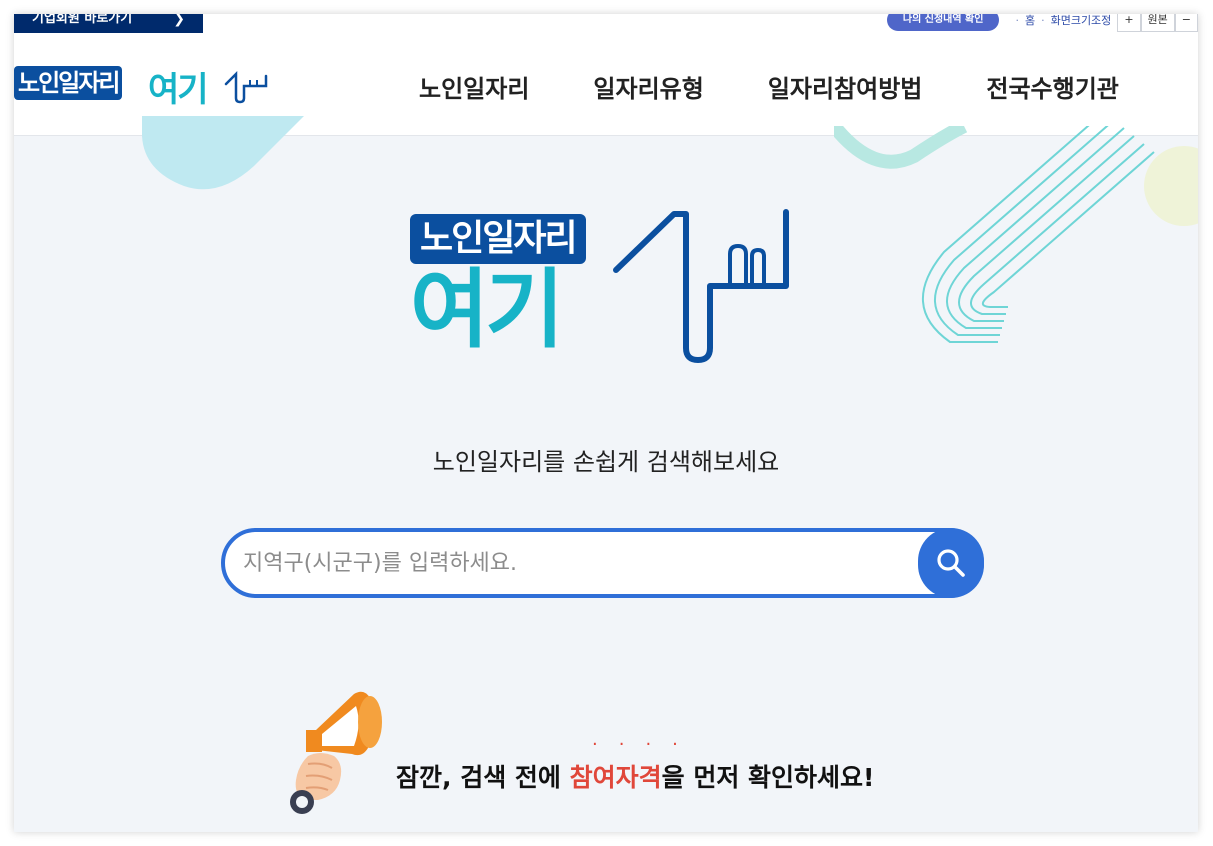  Describe the element at coordinates (82, 20) in the screenshot. I see `corporate-member-label: 기업회원 바로가기` at that location.